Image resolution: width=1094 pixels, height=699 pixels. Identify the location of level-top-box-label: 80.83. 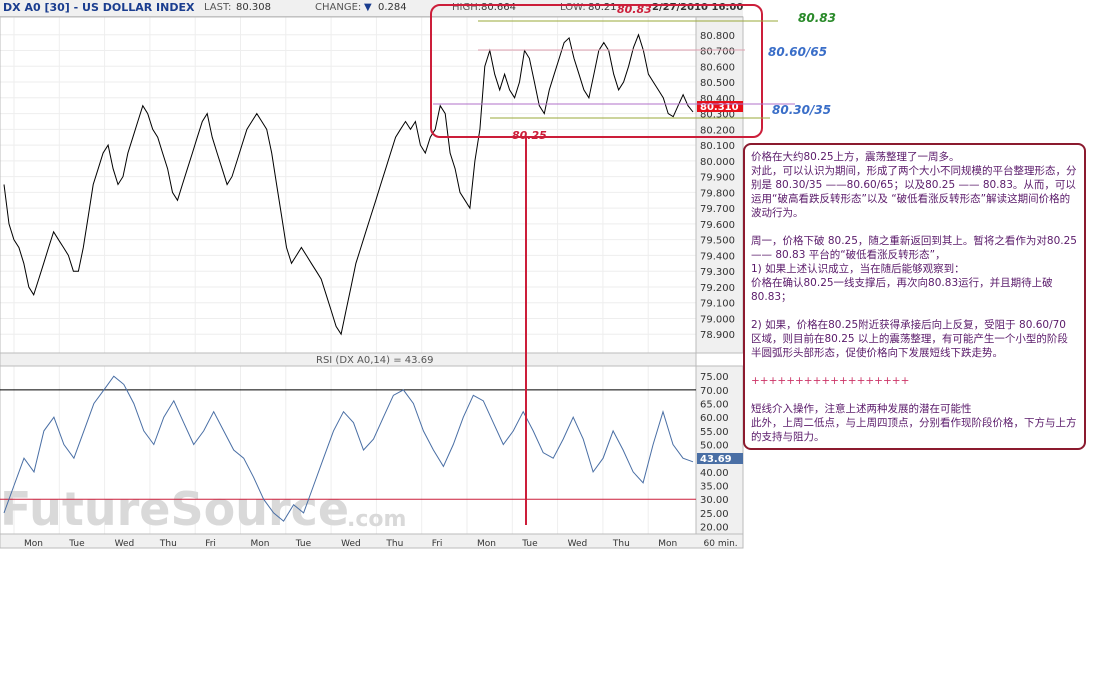
(634, 9).